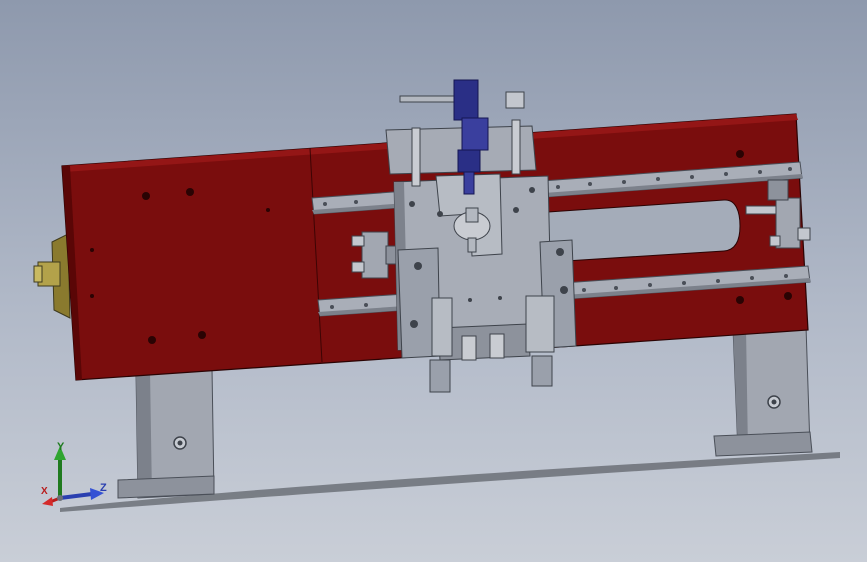 The height and width of the screenshot is (562, 867). Describe the element at coordinates (166, 433) in the screenshot. I see `left-support-leg` at that location.